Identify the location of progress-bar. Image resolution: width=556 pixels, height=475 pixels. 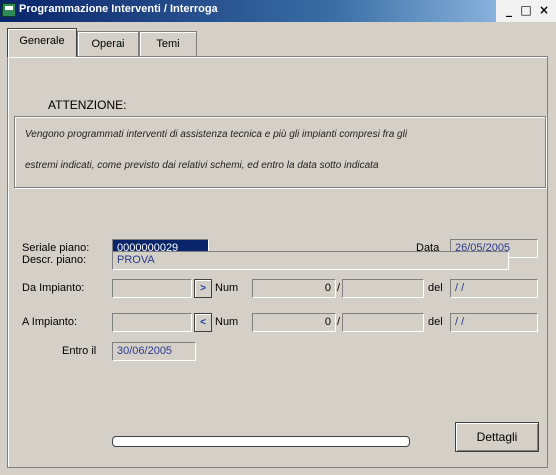
(261, 441).